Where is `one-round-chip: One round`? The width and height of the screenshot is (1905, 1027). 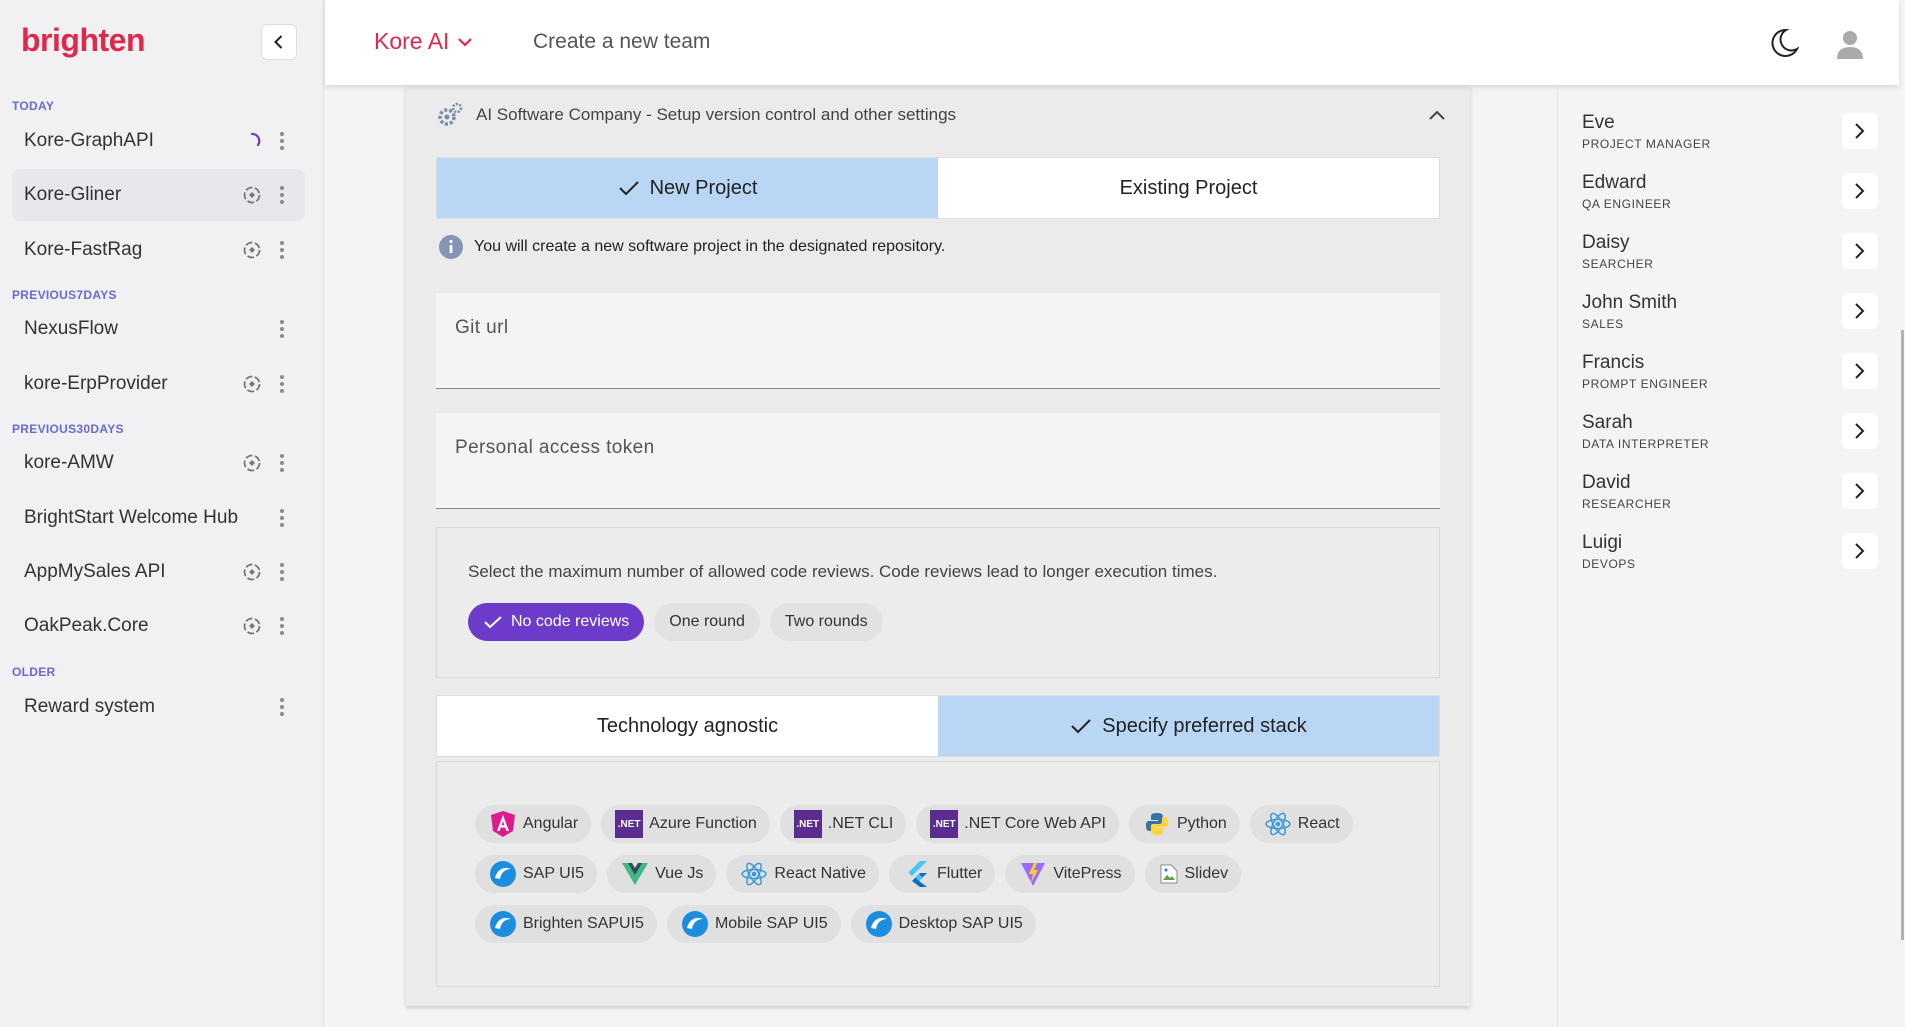 one-round-chip: One round is located at coordinates (707, 622).